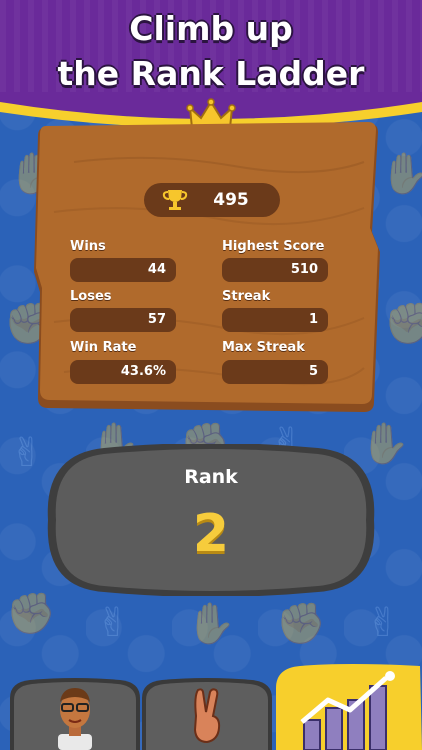  Describe the element at coordinates (347, 710) in the screenshot. I see `chart-icon` at that location.